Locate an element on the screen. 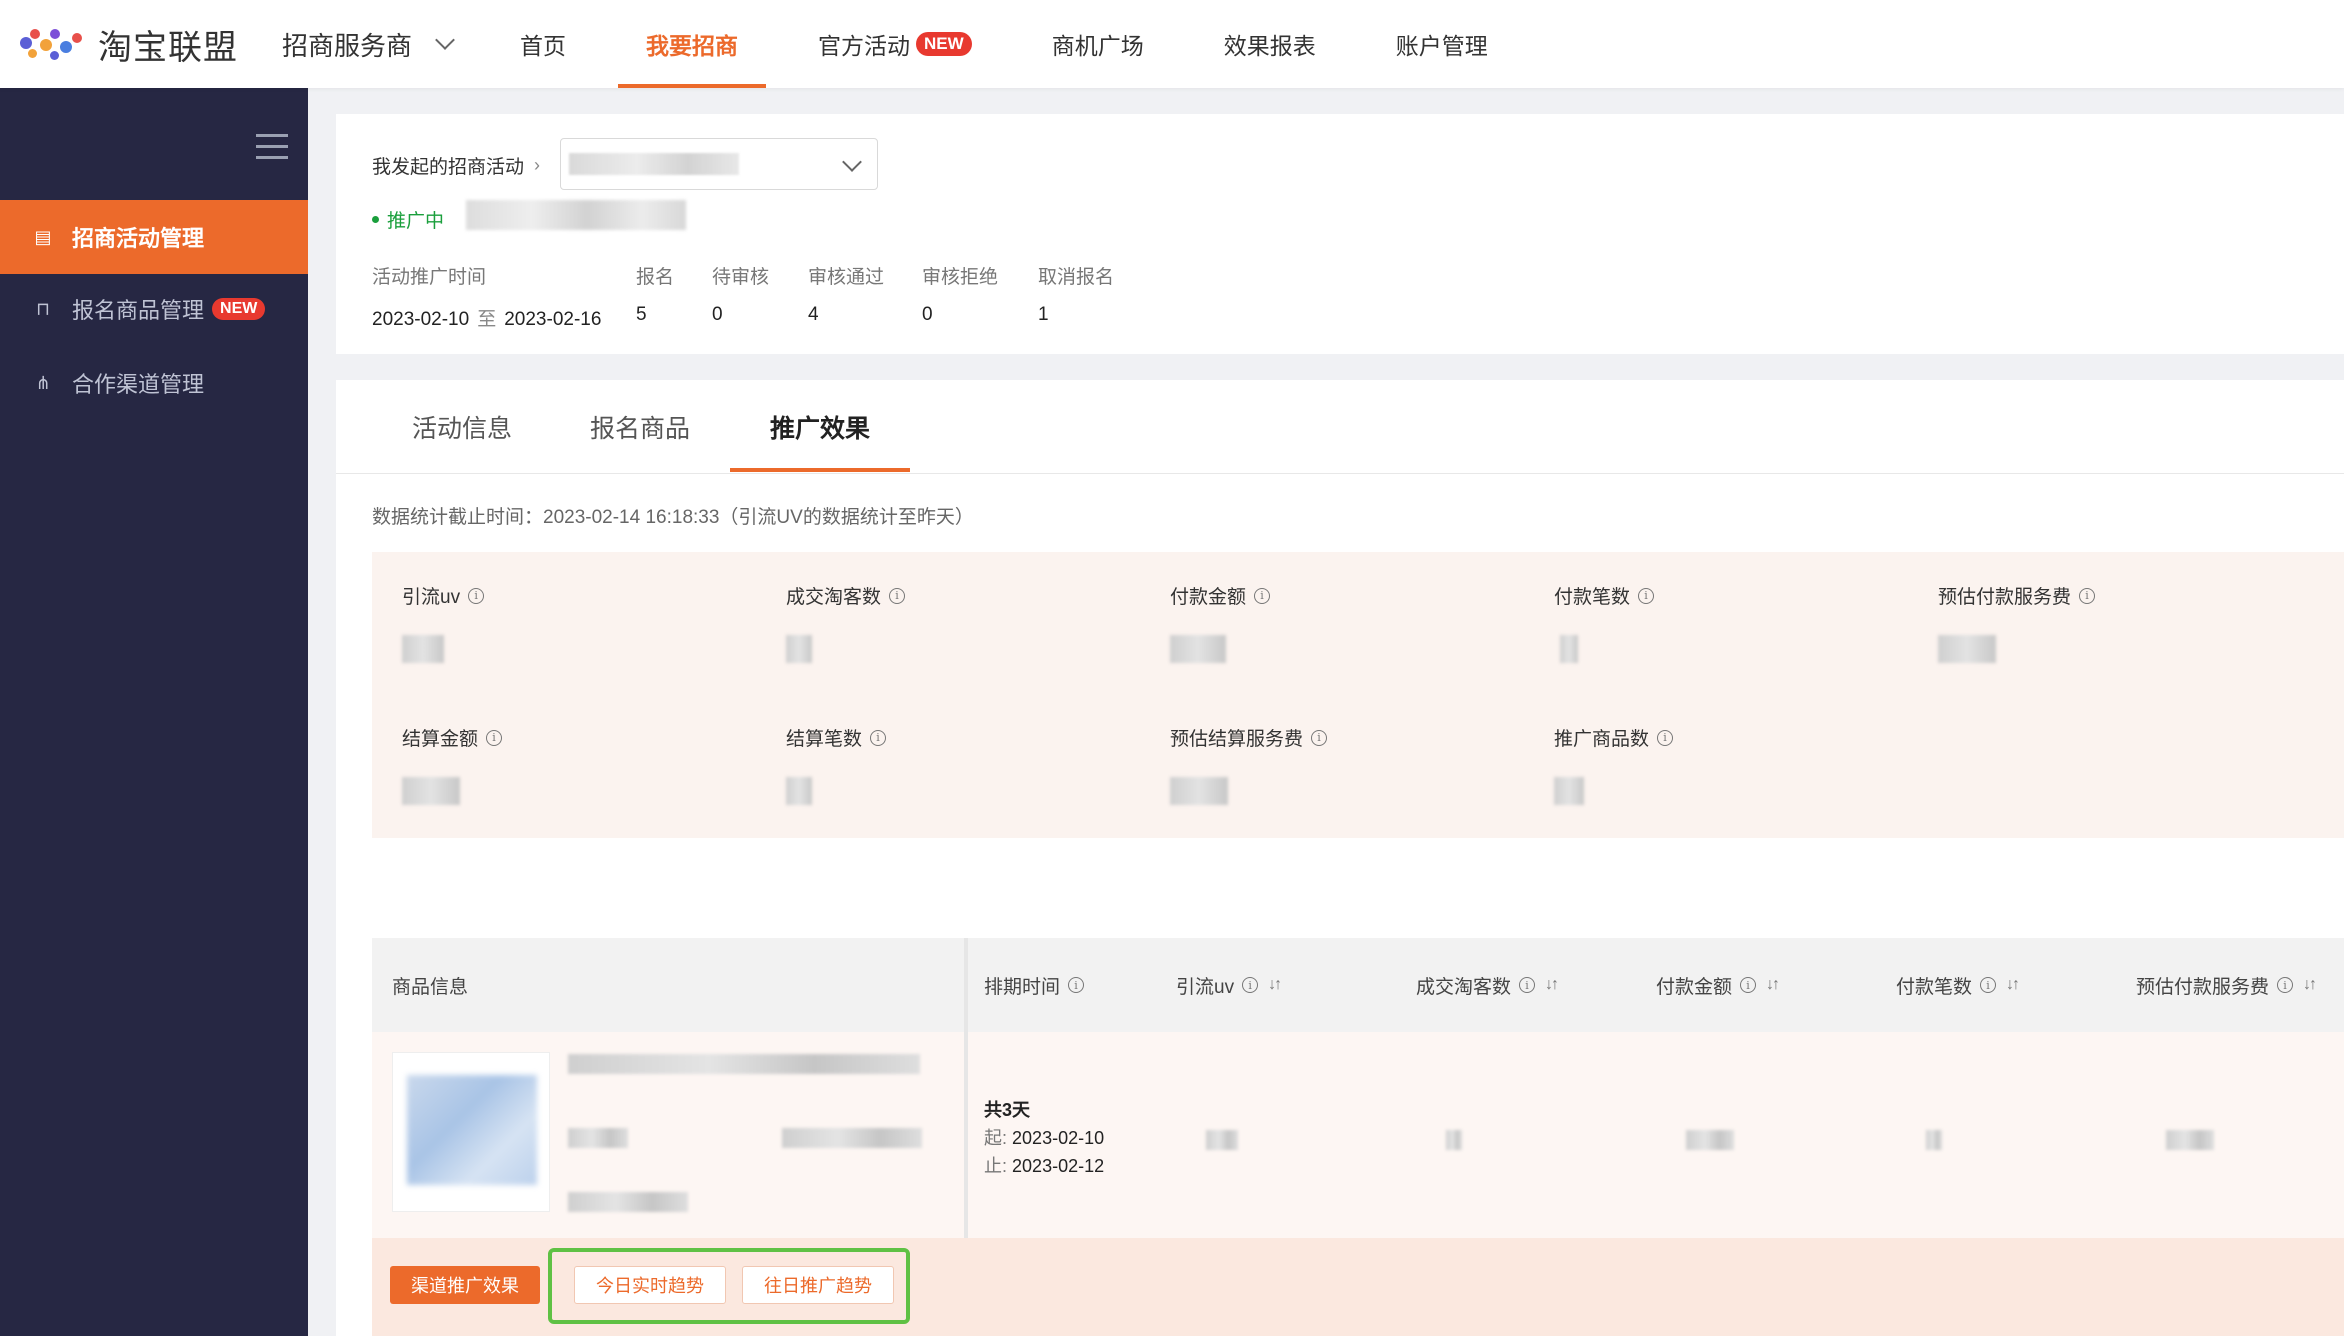 The height and width of the screenshot is (1336, 2344). nav-recruit: 我要招商 is located at coordinates (692, 44).